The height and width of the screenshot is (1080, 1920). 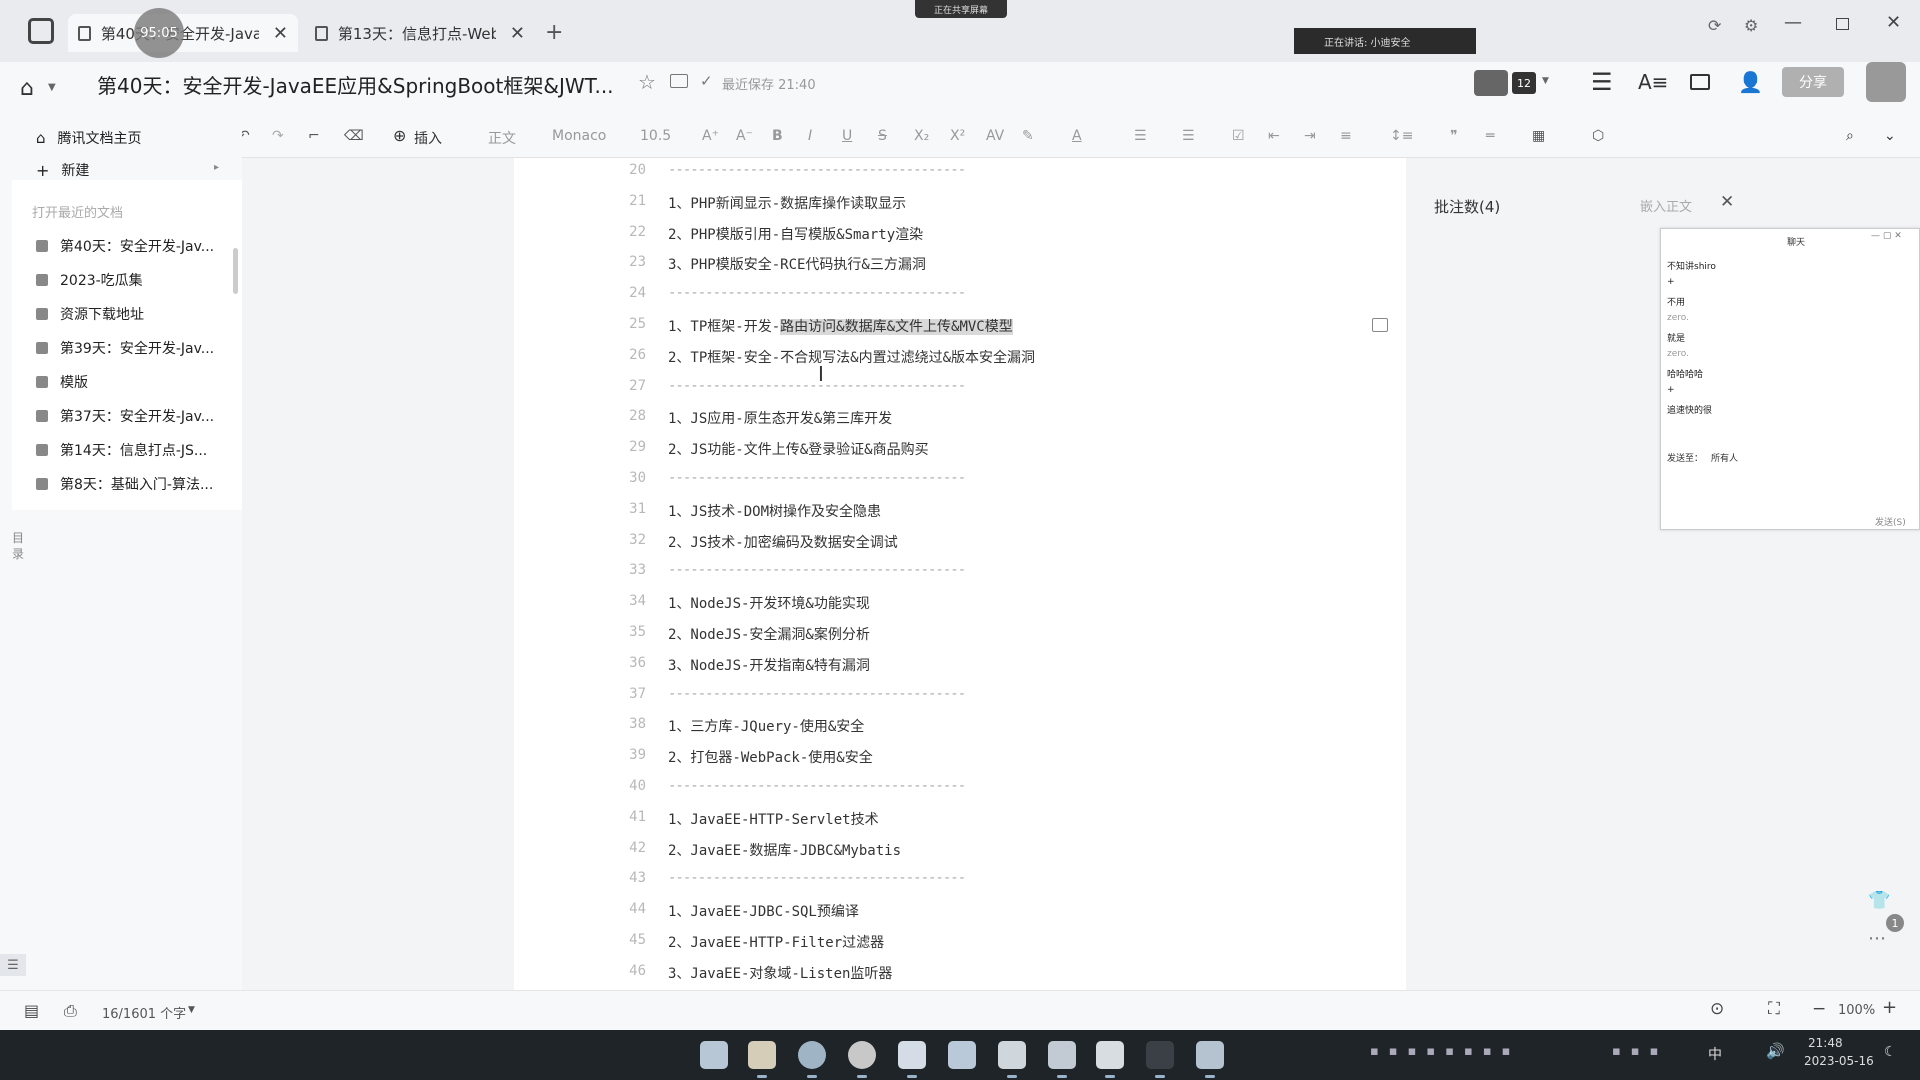 What do you see at coordinates (896, 327) in the screenshot?
I see `selected-text: 路由访问&数据库&文件上传&MVC模型` at bounding box center [896, 327].